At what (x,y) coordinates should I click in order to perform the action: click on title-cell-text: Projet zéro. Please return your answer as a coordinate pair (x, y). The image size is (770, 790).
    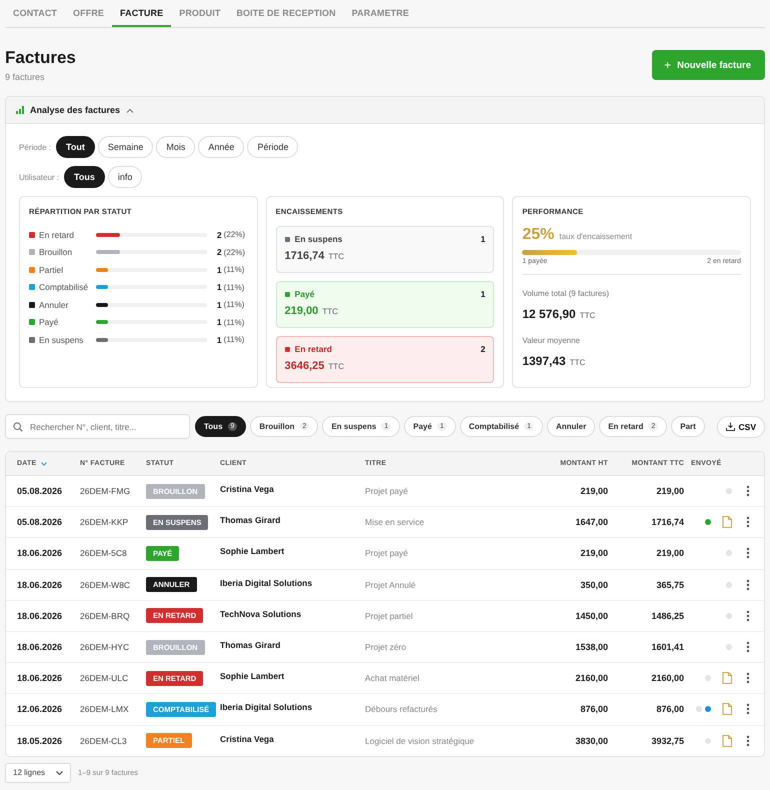
    Looking at the image, I should click on (386, 647).